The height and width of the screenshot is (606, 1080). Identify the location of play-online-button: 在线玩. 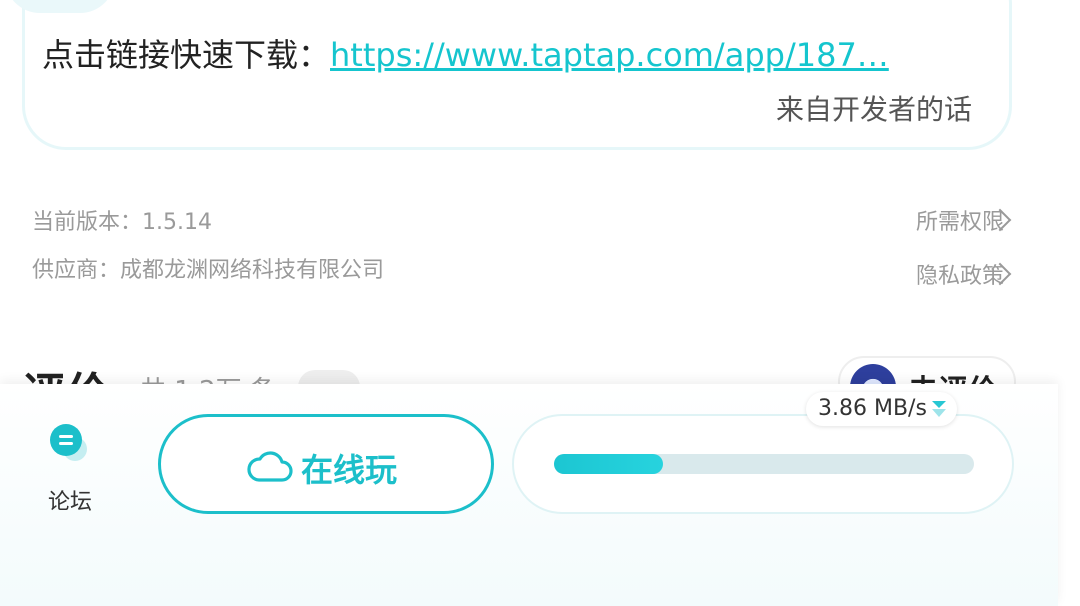
(326, 464).